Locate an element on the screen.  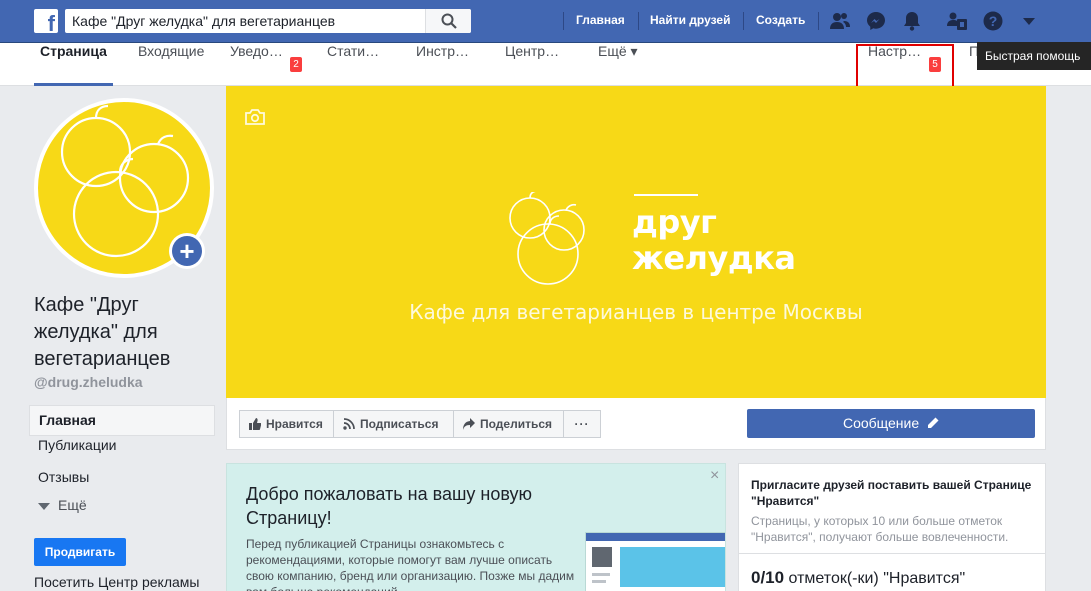
notifications-icon is located at coordinates (912, 21).